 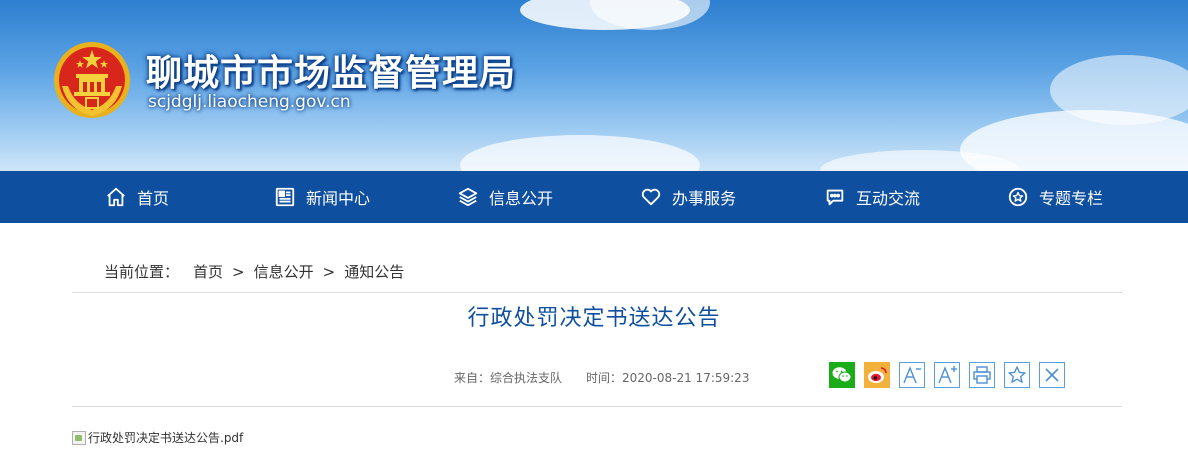 I want to click on breadcrumb: 当前位置： 首页 > 信息公开 > 通知公告, so click(x=254, y=271).